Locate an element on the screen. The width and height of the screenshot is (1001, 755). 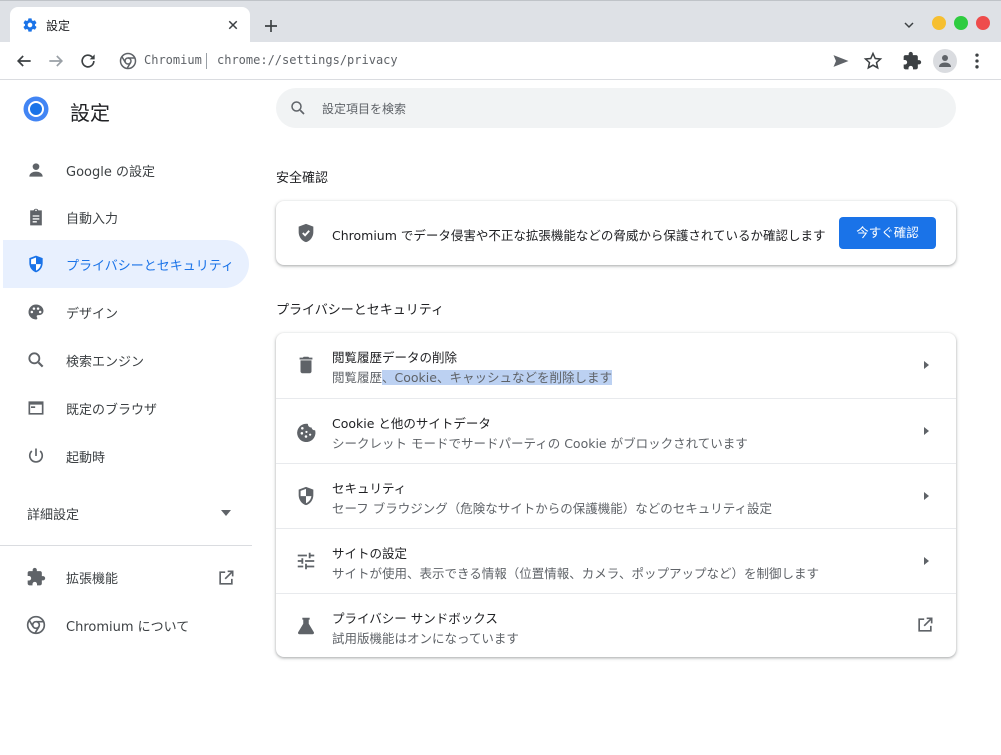
profile-avatar is located at coordinates (945, 61).